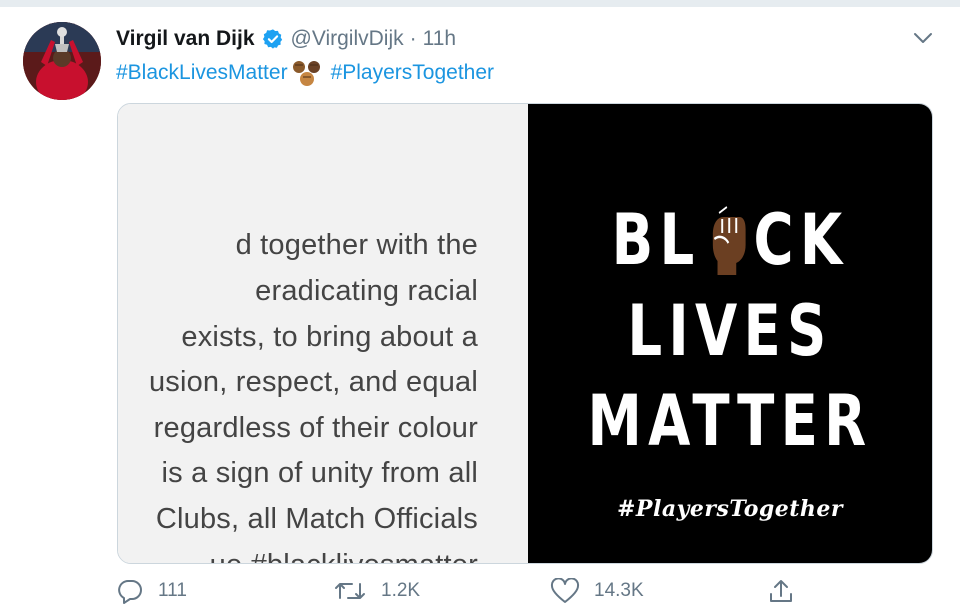  I want to click on author-name: Virgil van Dijk, so click(185, 39).